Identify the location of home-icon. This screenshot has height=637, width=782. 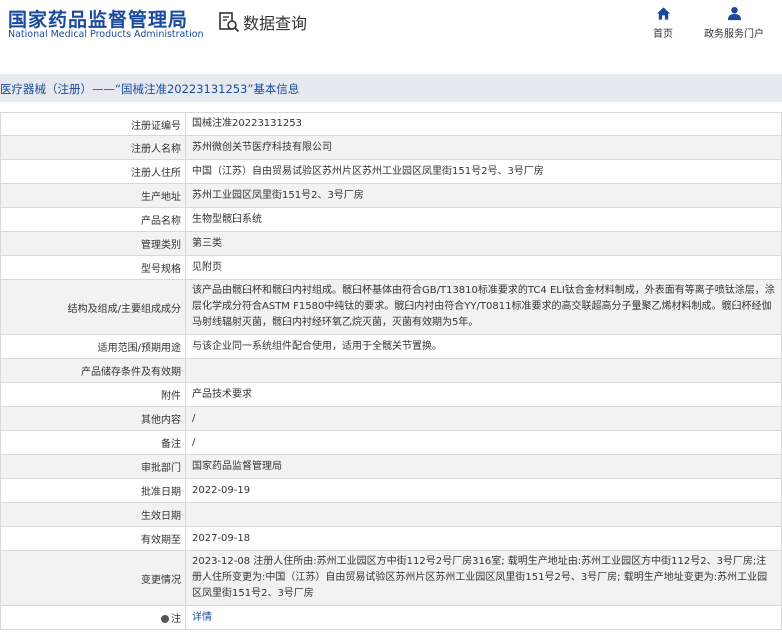
(663, 13).